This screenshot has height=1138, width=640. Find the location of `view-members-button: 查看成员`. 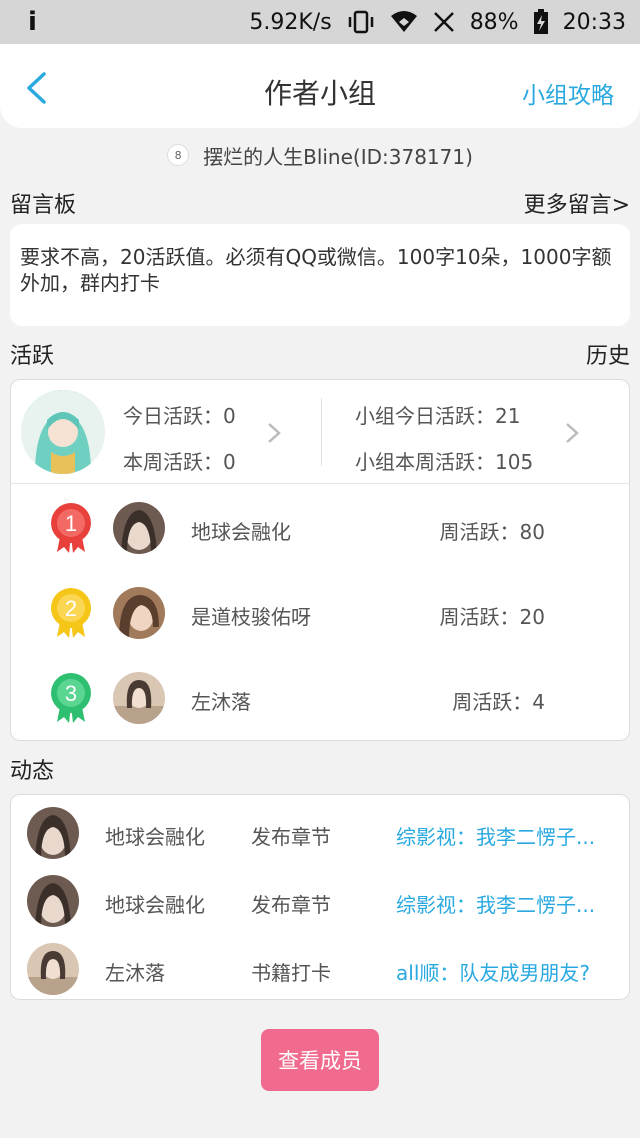

view-members-button: 查看成员 is located at coordinates (320, 1060).